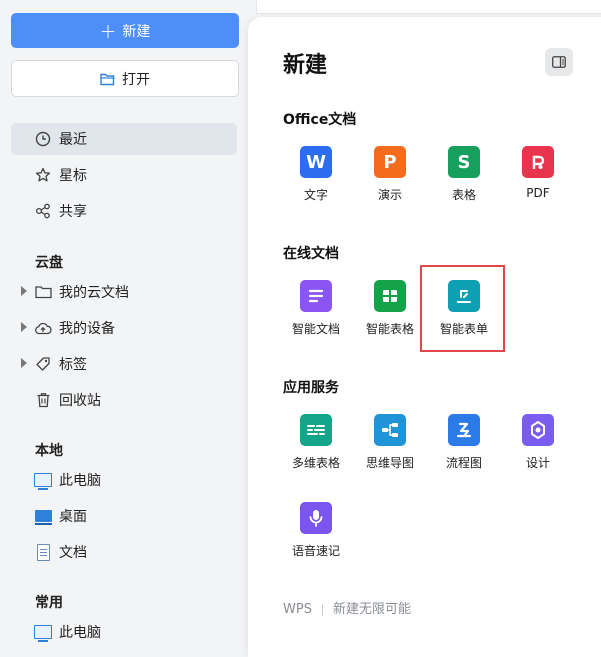  I want to click on app-label: 思维导图, so click(389, 463).